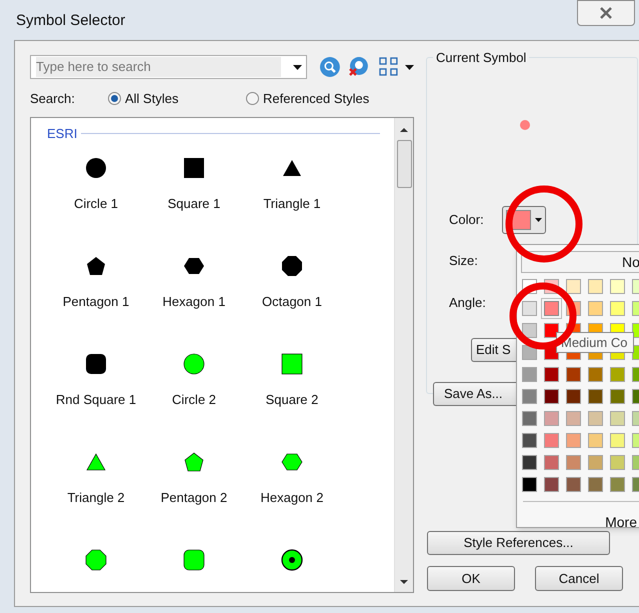 The height and width of the screenshot is (613, 639). I want to click on group-heading: ESRI, so click(62, 133).